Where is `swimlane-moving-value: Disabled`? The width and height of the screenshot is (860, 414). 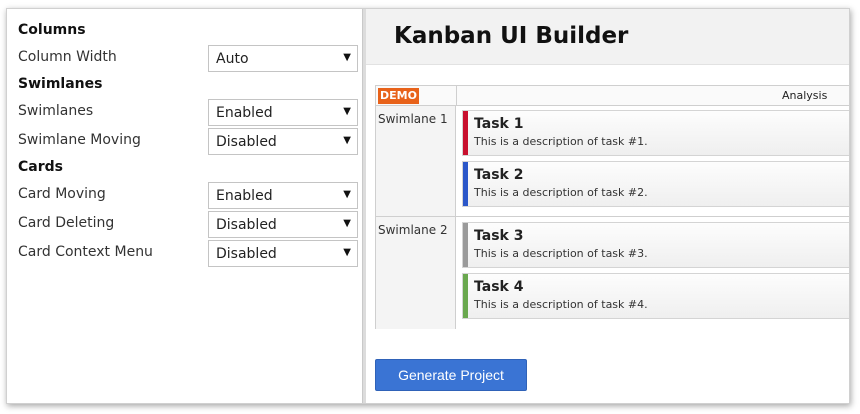
swimlane-moving-value: Disabled is located at coordinates (246, 142).